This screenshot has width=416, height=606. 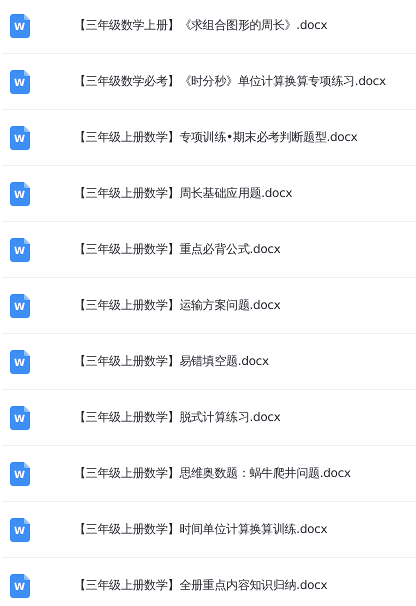 I want to click on file-item: W 【三年级上册数学】周长基础应用题.docx, so click(x=209, y=194).